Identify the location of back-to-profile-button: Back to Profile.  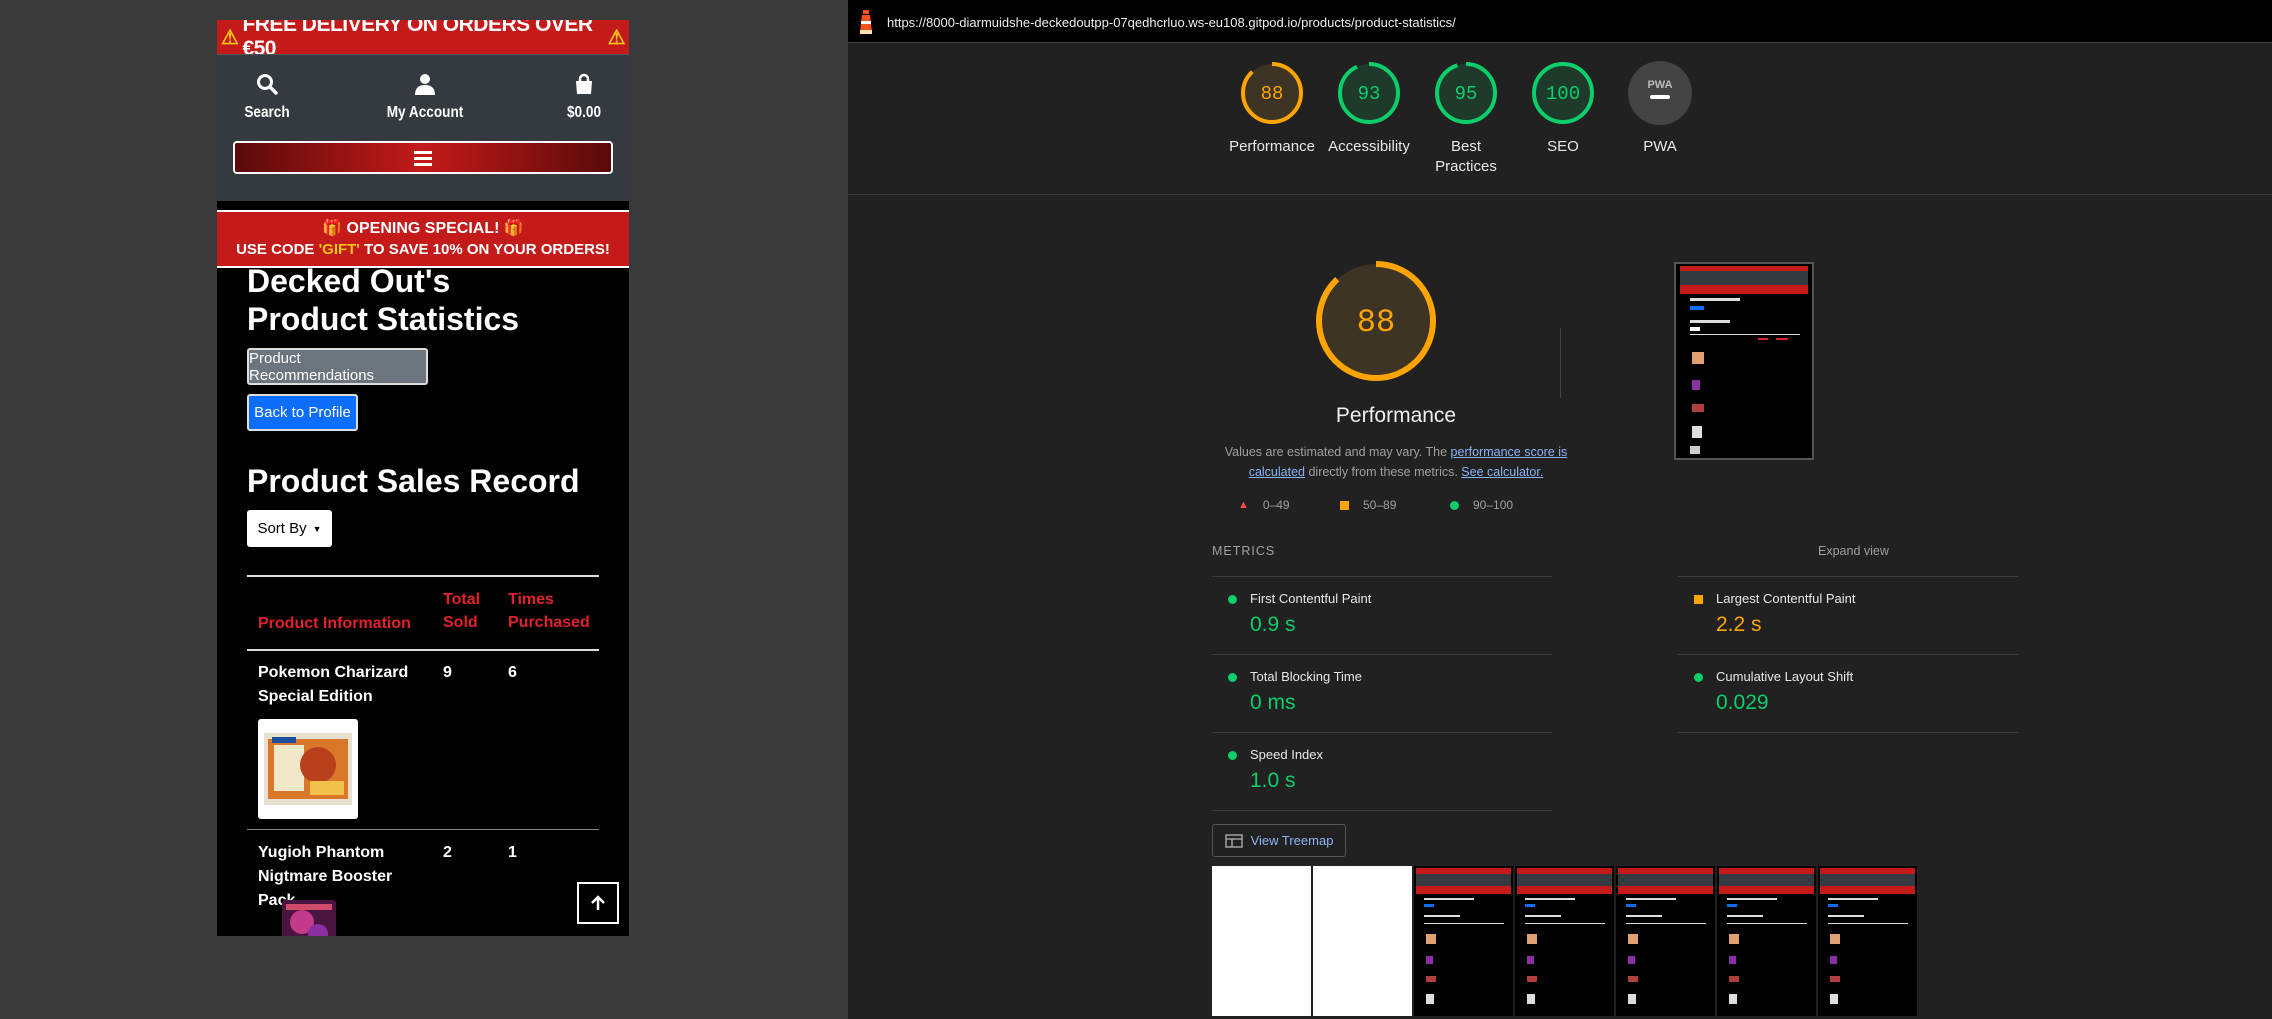
(302, 412).